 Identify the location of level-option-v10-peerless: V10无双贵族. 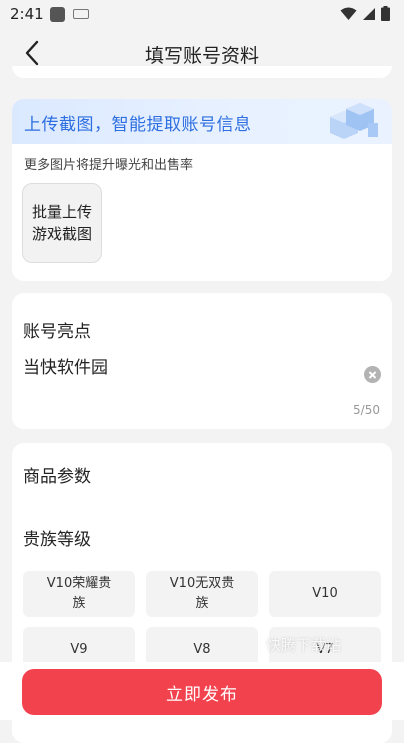
(202, 594).